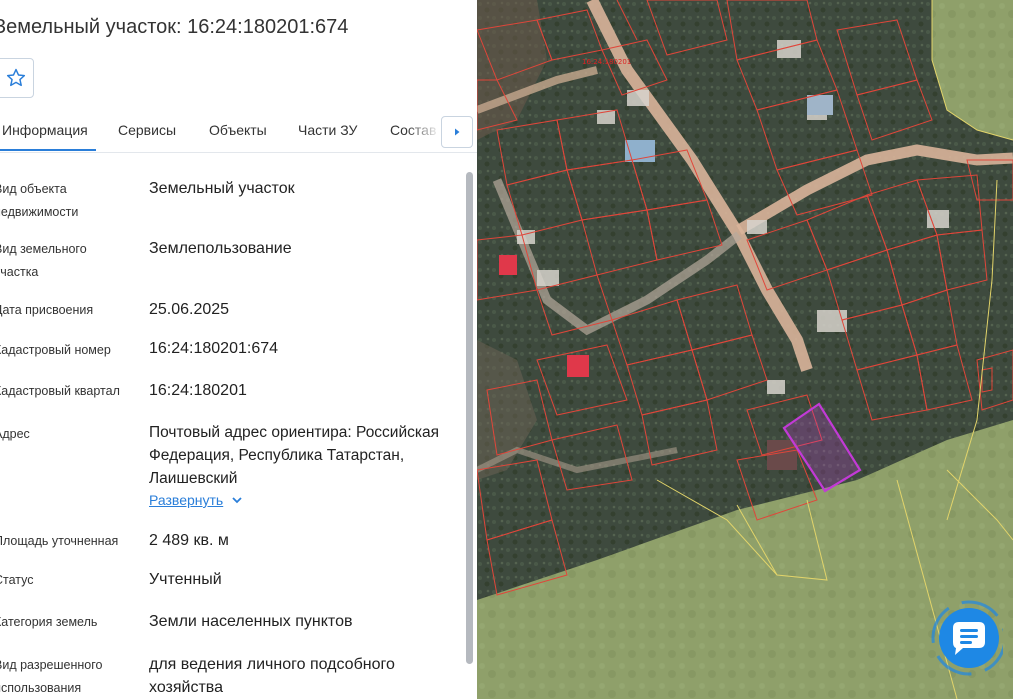  What do you see at coordinates (189, 540) in the screenshot?
I see `area-value: 2 489 кв. м` at bounding box center [189, 540].